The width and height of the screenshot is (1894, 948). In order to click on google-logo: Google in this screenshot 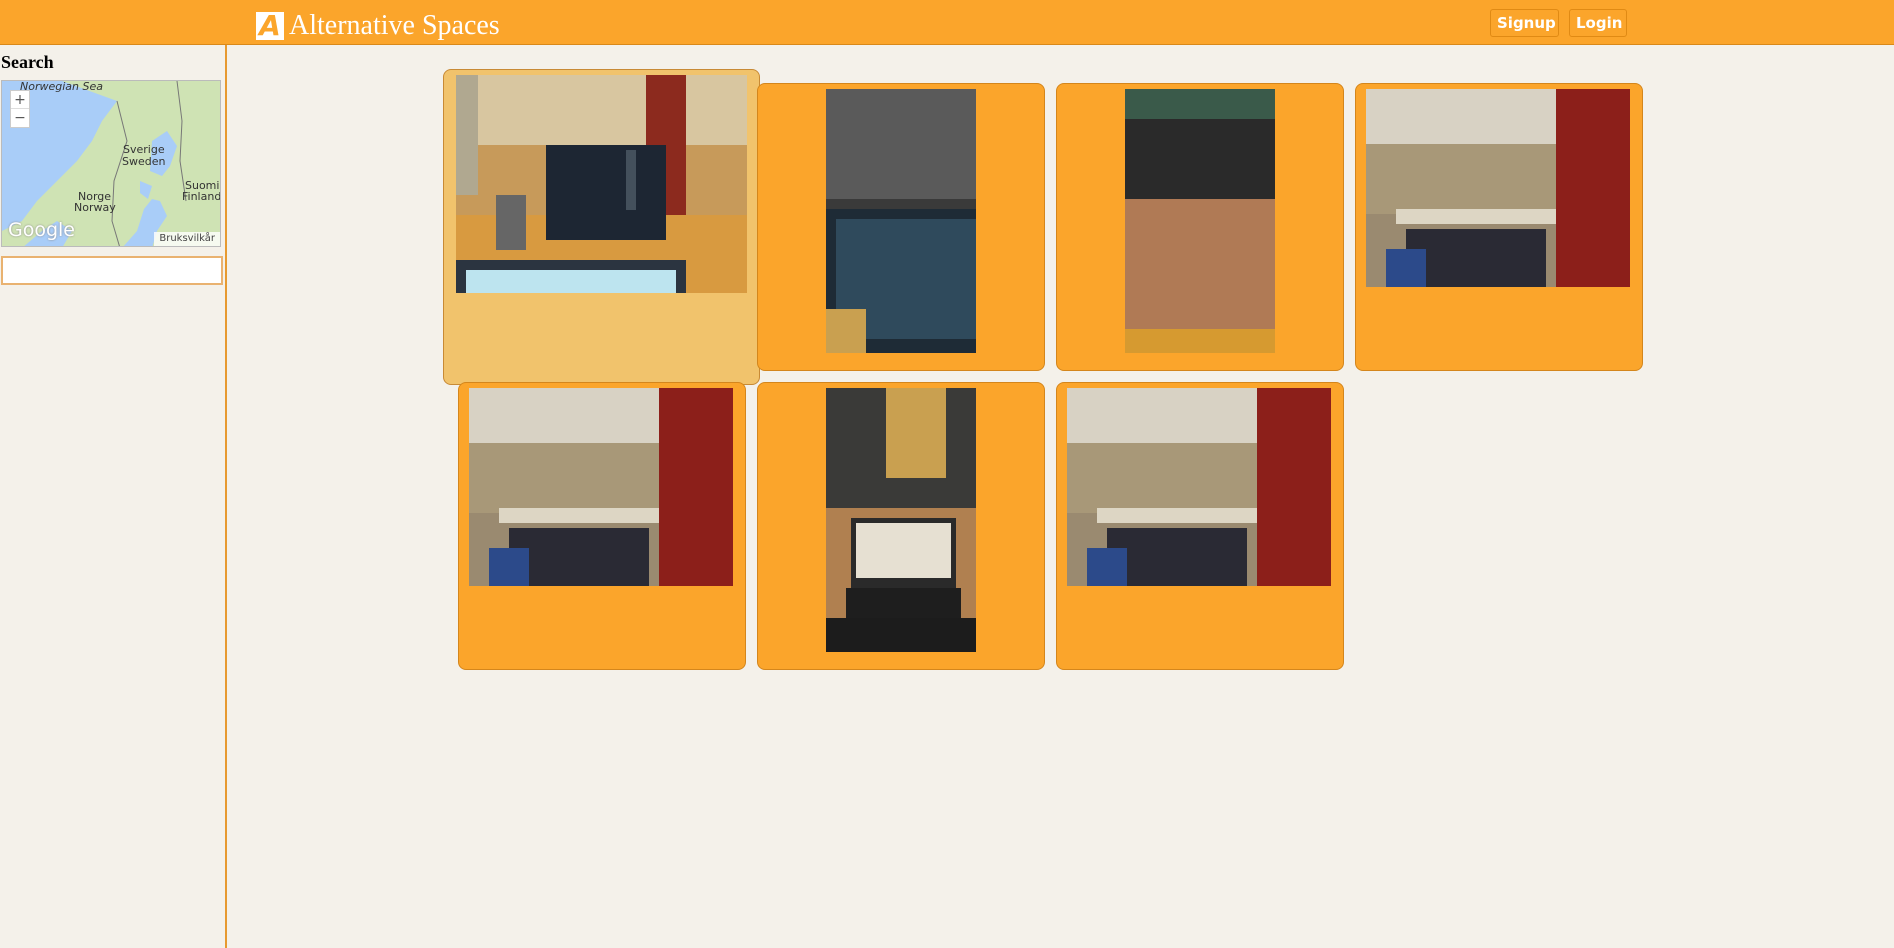, I will do `click(41, 230)`.